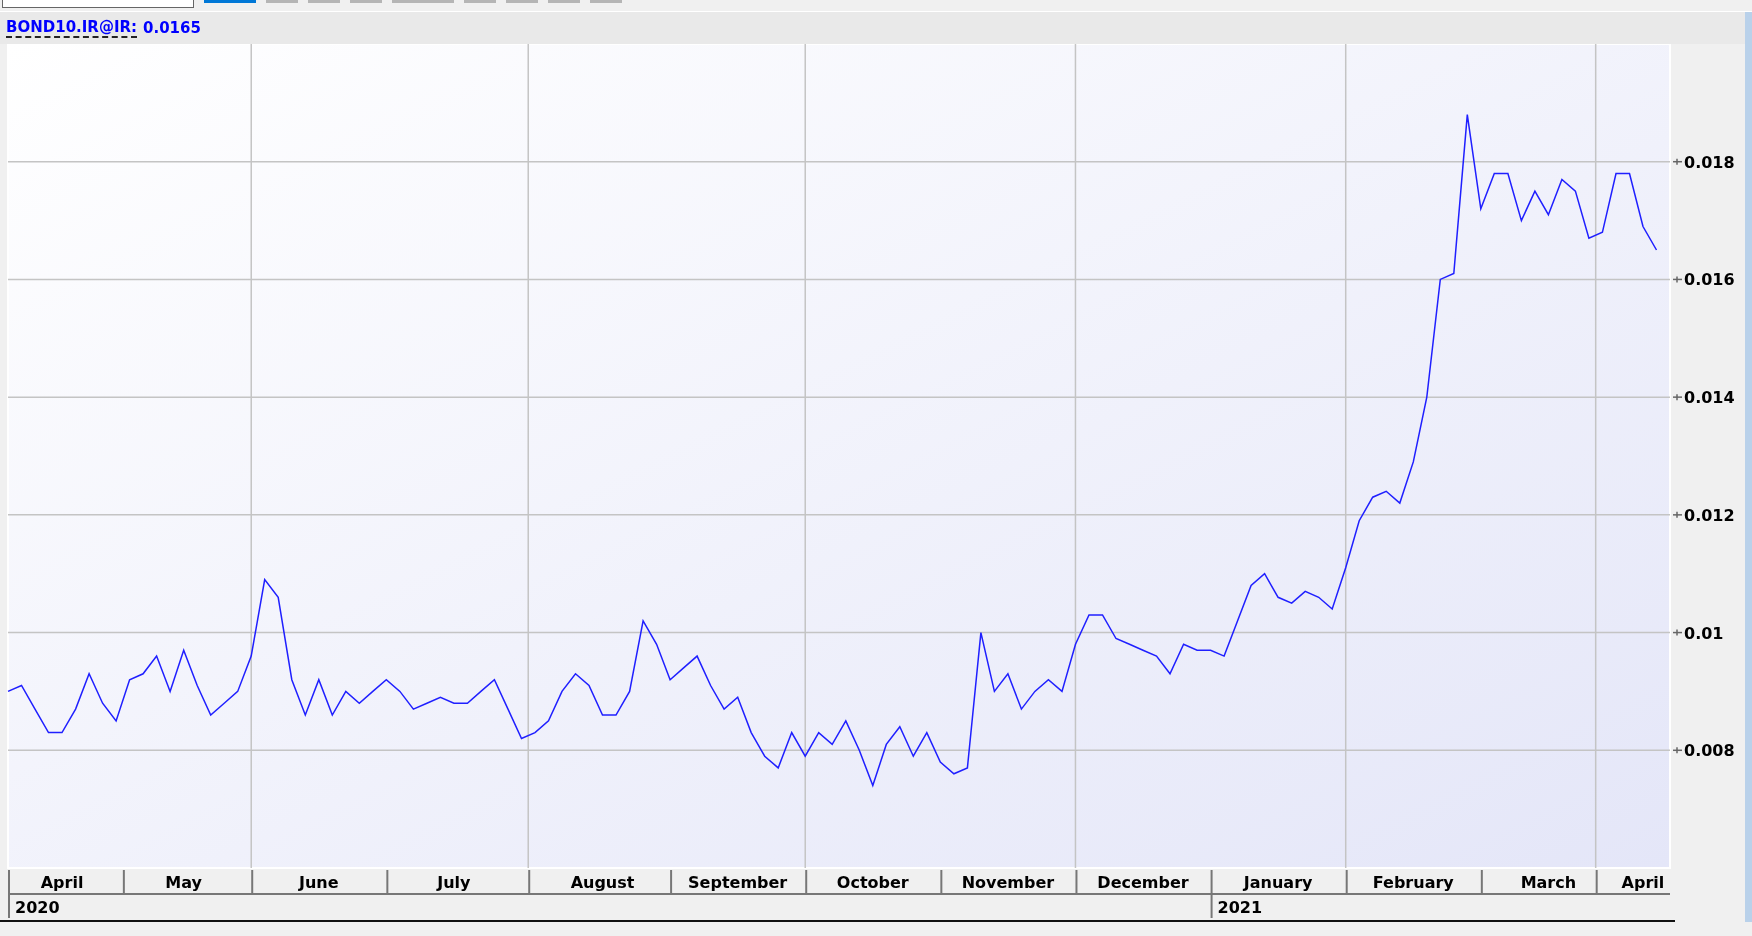  What do you see at coordinates (1240, 907) in the screenshot?
I see `year-label: 2021` at bounding box center [1240, 907].